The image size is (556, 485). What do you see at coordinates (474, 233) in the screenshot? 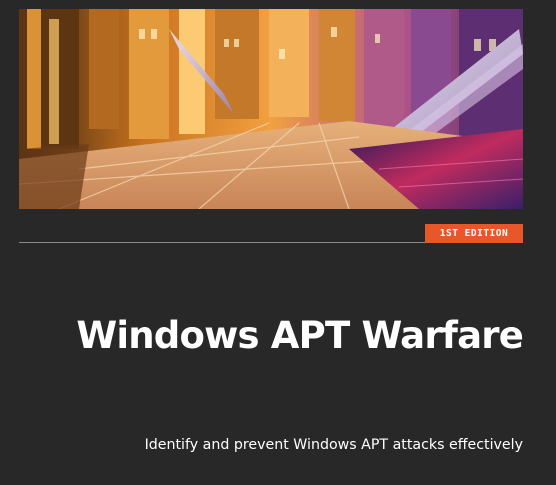
I see `edition-badge: 1ST EDITION` at bounding box center [474, 233].